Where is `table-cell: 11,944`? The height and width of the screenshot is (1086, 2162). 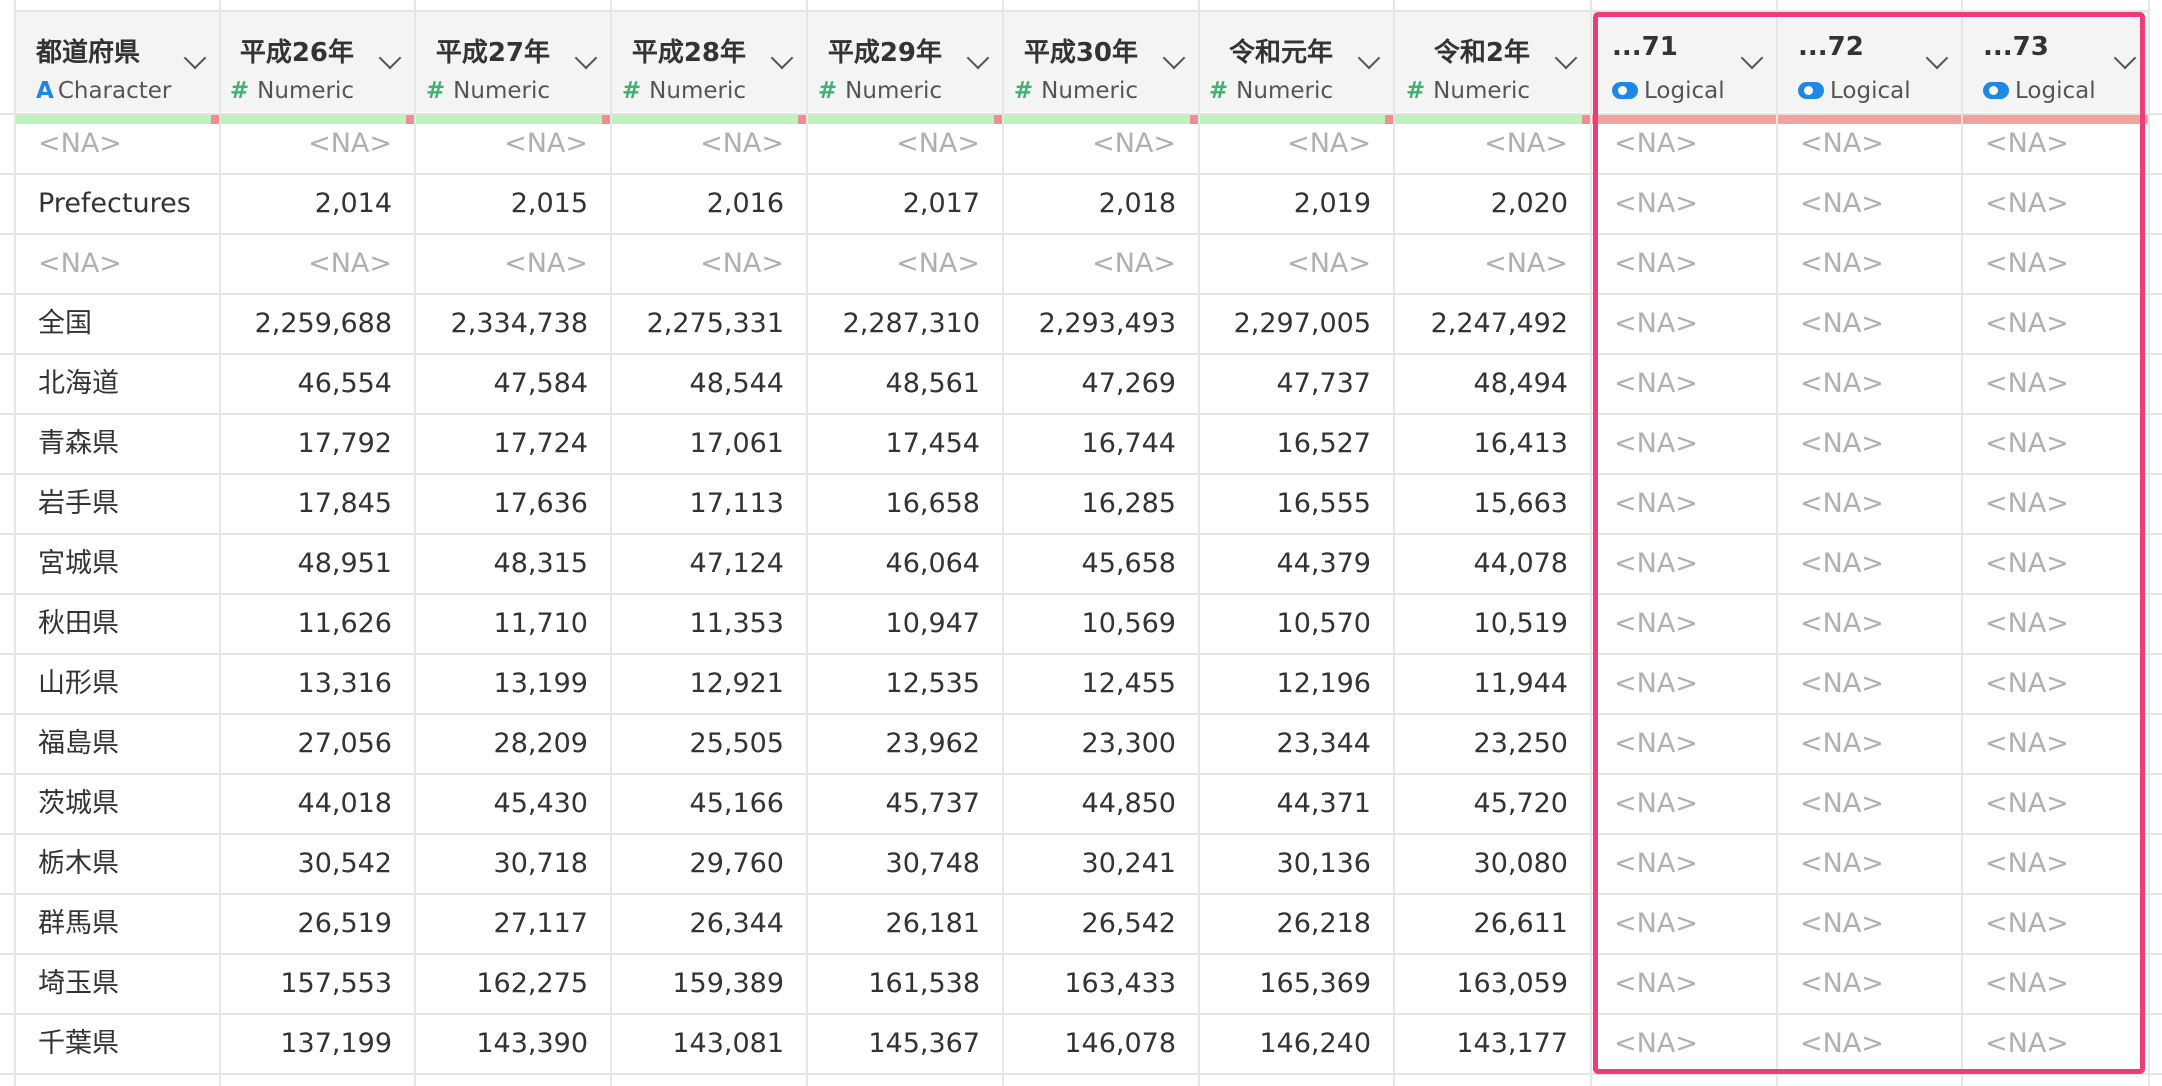
table-cell: 11,944 is located at coordinates (1492, 684).